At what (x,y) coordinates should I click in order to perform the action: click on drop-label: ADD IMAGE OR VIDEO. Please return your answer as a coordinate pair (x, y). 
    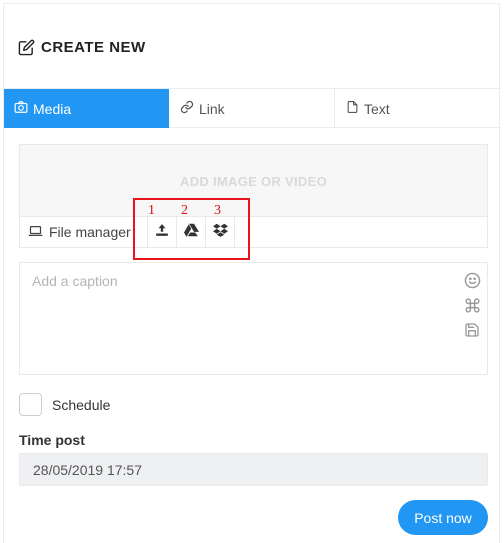
    Looking at the image, I should click on (253, 181).